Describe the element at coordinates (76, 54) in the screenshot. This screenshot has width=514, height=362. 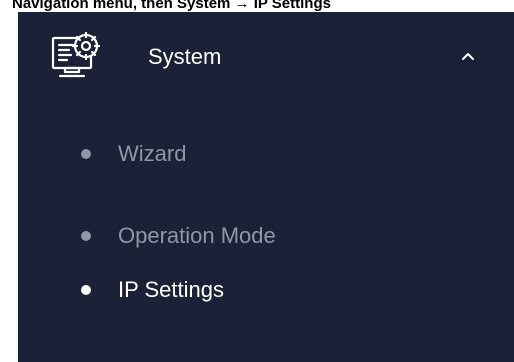
I see `system-settings-monitor-icon` at that location.